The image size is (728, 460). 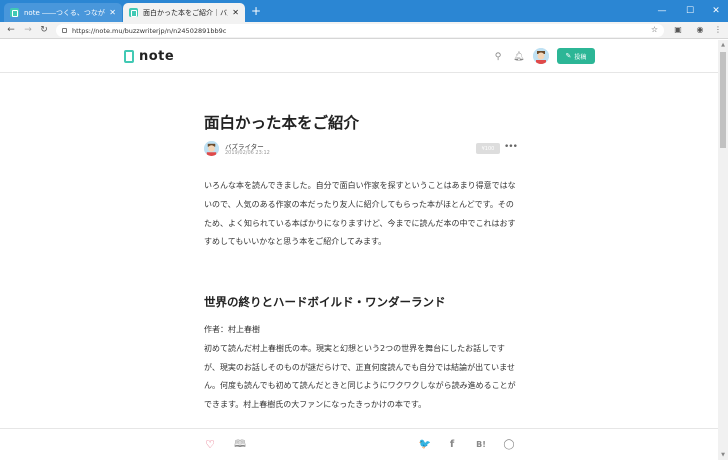 I want to click on logo-text: note, so click(x=157, y=56).